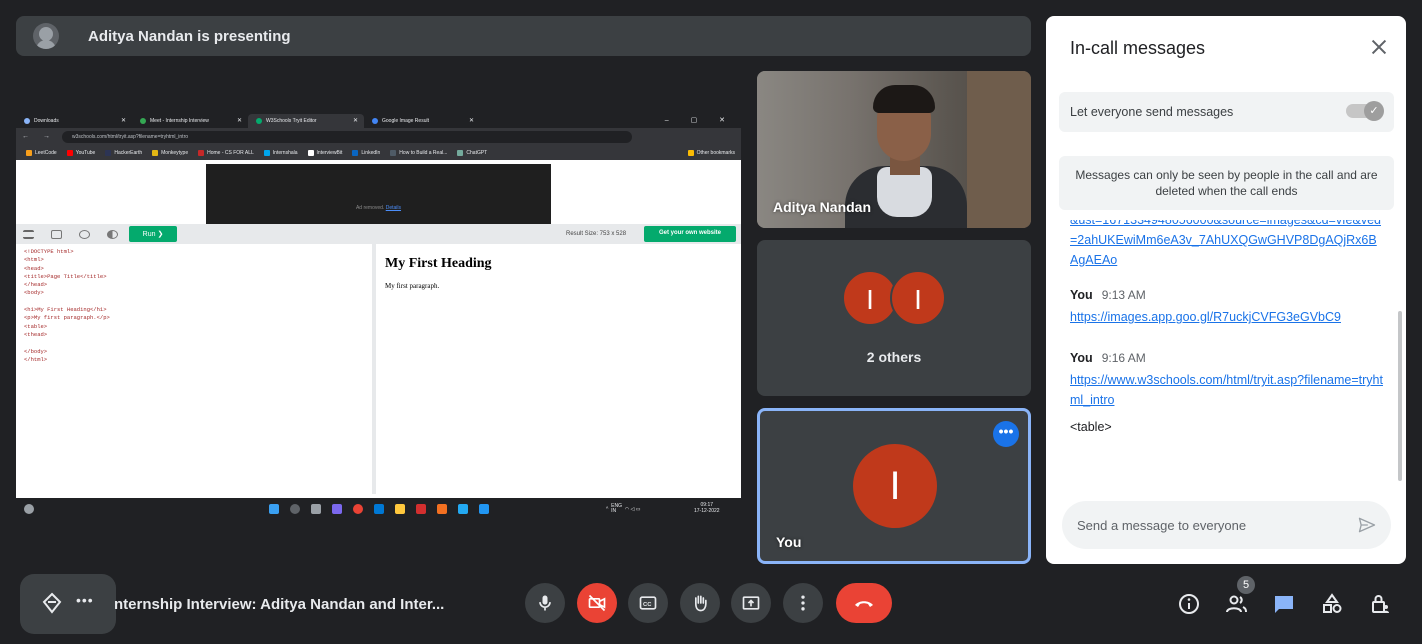 The height and width of the screenshot is (644, 1422). Describe the element at coordinates (700, 603) in the screenshot. I see `raise-hand-button` at that location.